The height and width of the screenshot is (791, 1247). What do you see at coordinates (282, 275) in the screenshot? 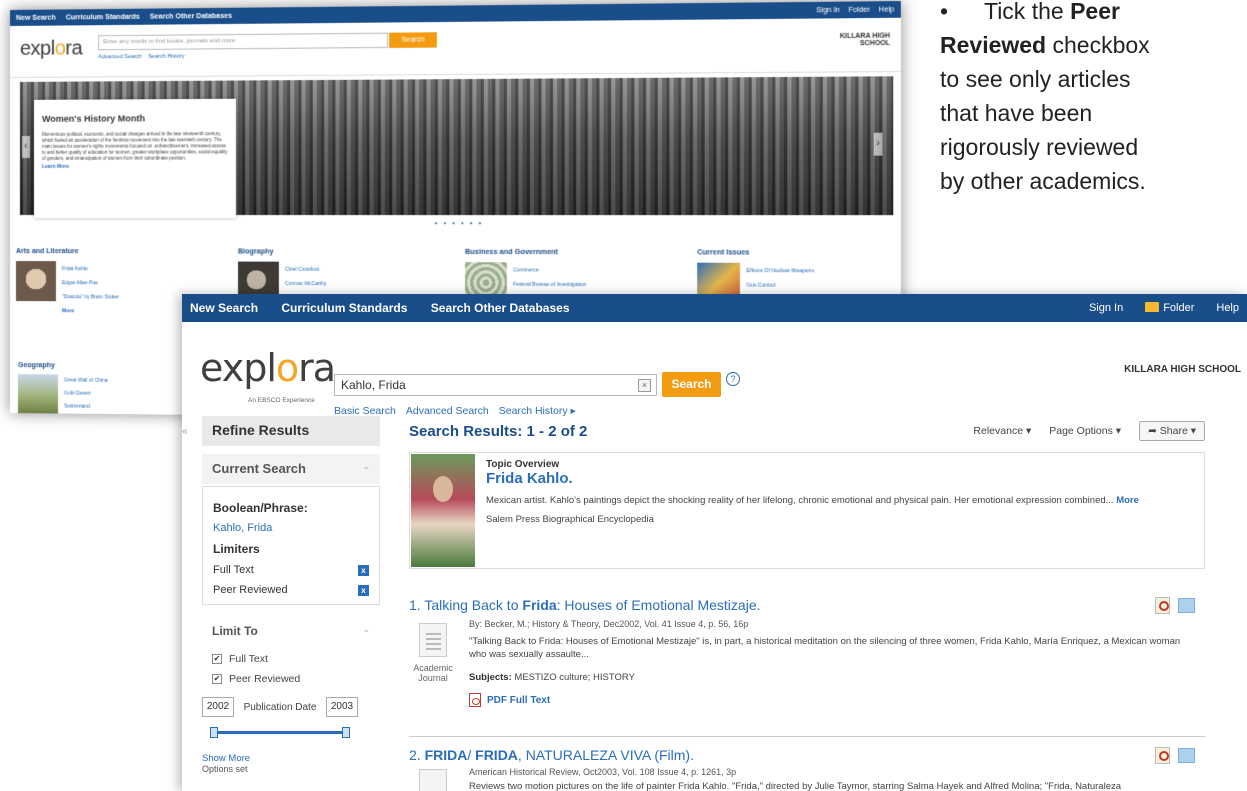
I see `category-biography: Biography Chief Crowfoot Cormac McCarthy` at bounding box center [282, 275].